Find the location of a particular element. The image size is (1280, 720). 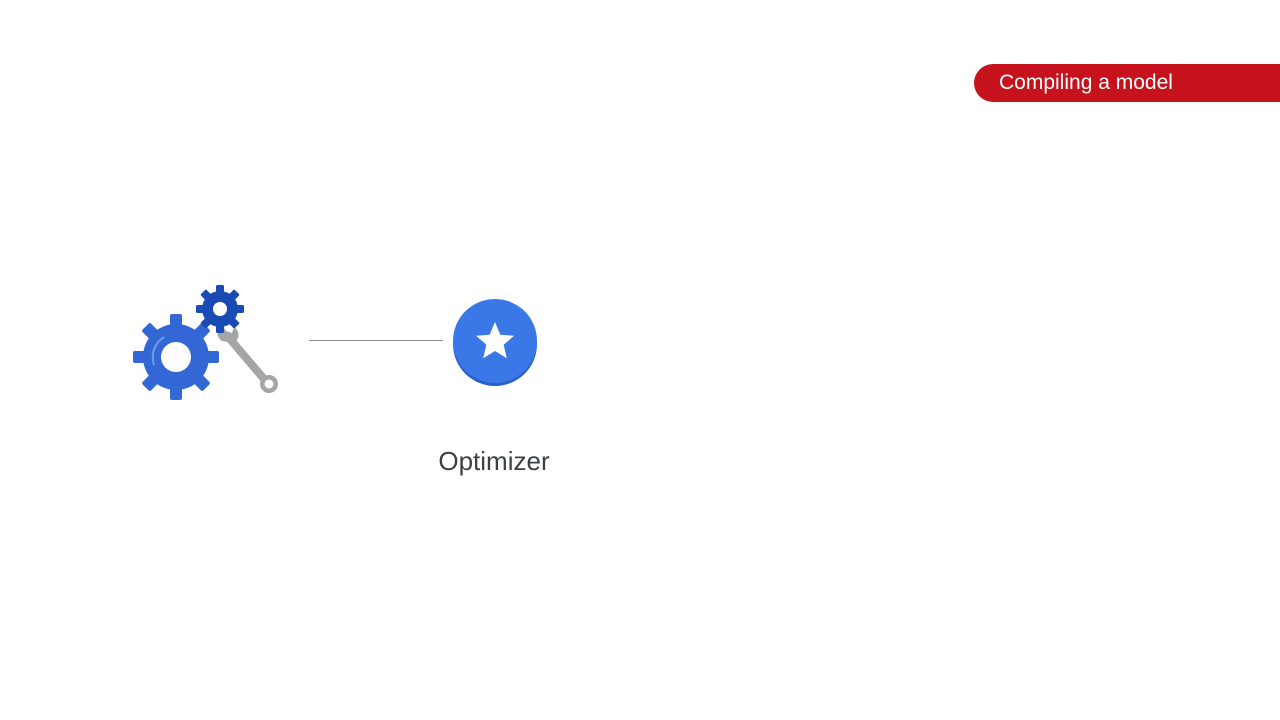

gears-wrench-icon is located at coordinates (210, 343).